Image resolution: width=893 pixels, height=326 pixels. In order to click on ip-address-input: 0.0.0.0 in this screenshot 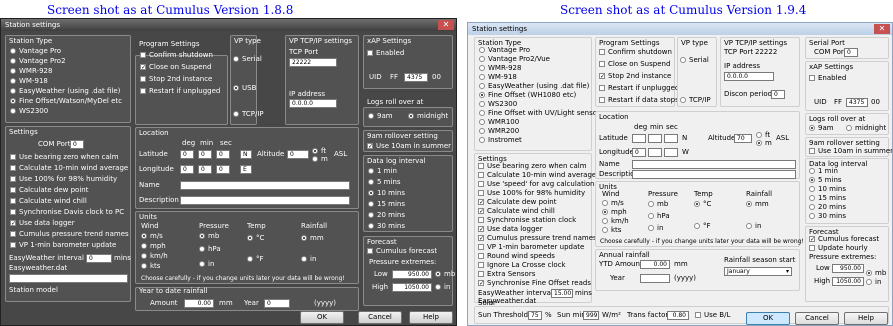, I will do `click(313, 103)`.